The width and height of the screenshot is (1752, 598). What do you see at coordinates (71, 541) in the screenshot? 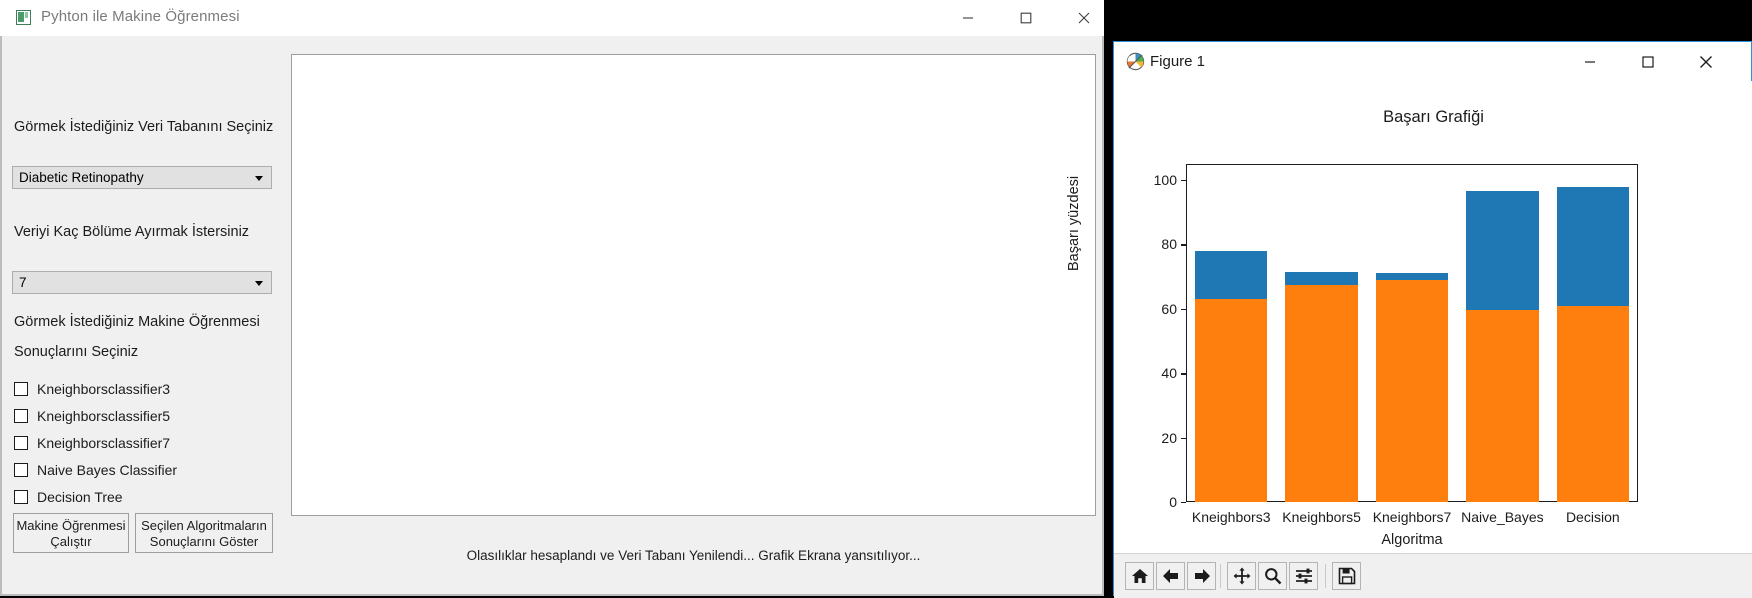
I see `run-button-label-line2: Çalıştır` at bounding box center [71, 541].